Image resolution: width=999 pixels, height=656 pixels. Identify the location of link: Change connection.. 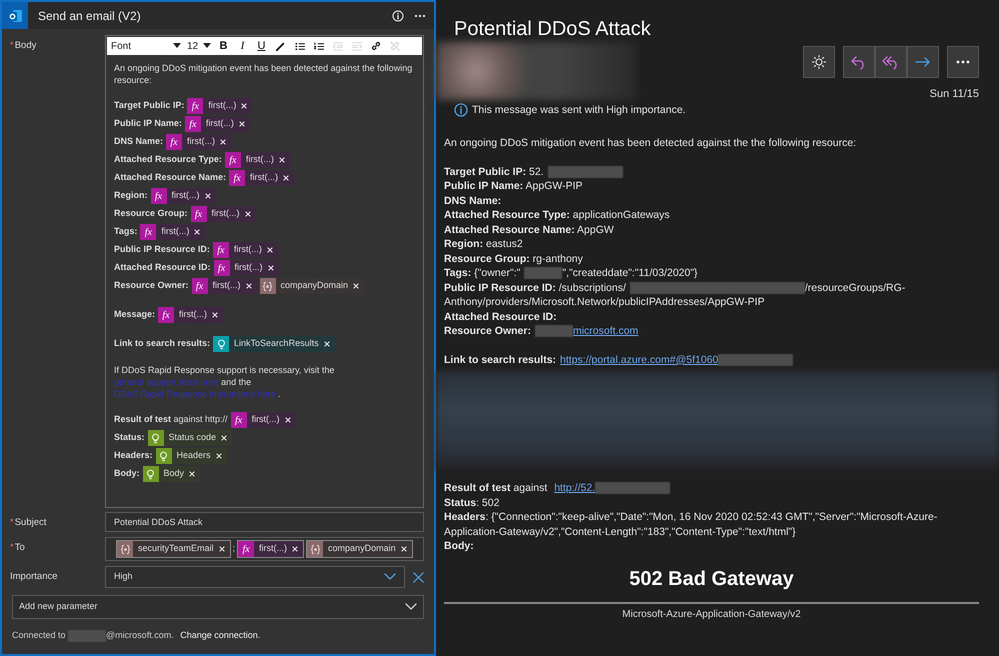
(220, 635).